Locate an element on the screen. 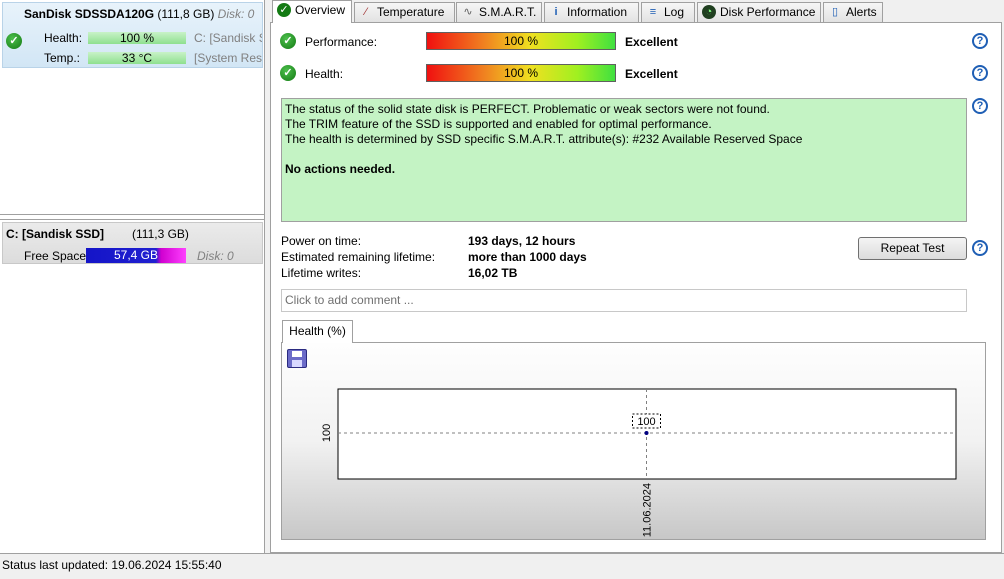  tab-label: Overview is located at coordinates (320, 10).